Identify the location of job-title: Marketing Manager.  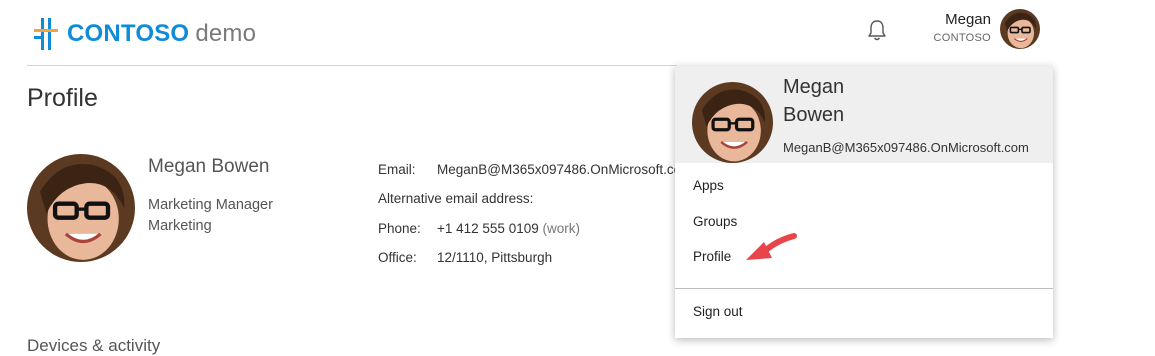
(210, 205).